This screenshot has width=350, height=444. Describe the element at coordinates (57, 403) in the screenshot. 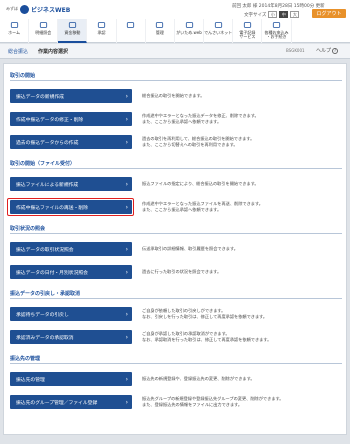

I see `menu-button-label: 振込先のグループ管理／ファイル登録` at that location.